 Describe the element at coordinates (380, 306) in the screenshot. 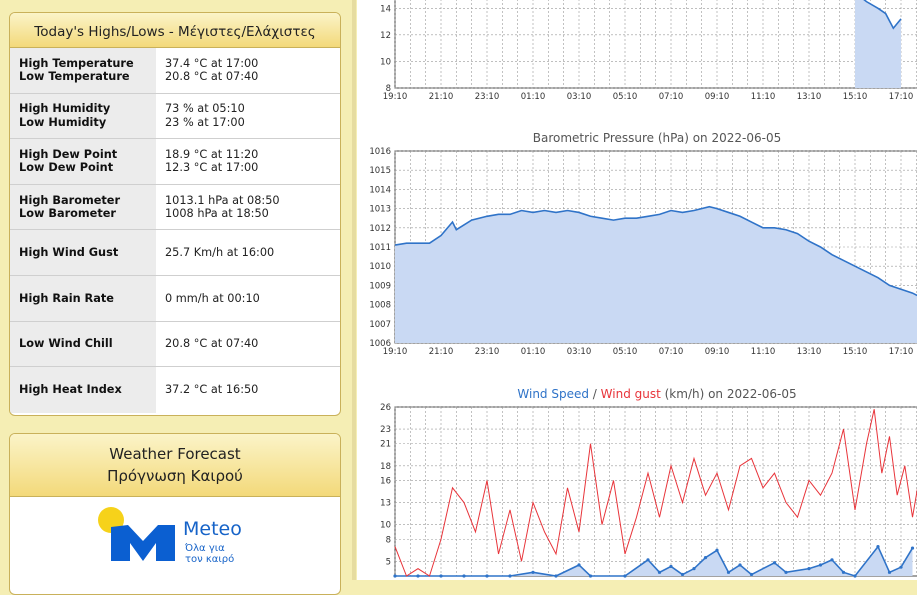

I see `y-tick-label: 1008` at that location.